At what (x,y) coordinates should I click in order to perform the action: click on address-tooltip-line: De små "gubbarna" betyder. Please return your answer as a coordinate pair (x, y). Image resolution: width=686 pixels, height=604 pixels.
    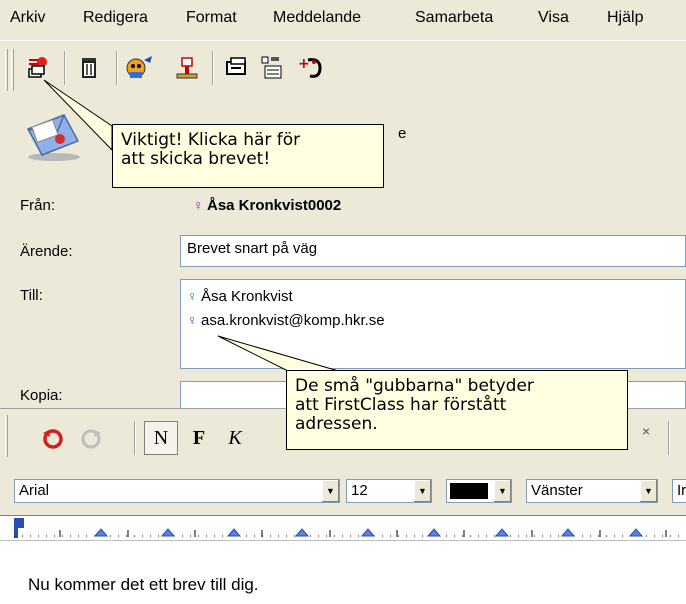
    Looking at the image, I should click on (414, 386).